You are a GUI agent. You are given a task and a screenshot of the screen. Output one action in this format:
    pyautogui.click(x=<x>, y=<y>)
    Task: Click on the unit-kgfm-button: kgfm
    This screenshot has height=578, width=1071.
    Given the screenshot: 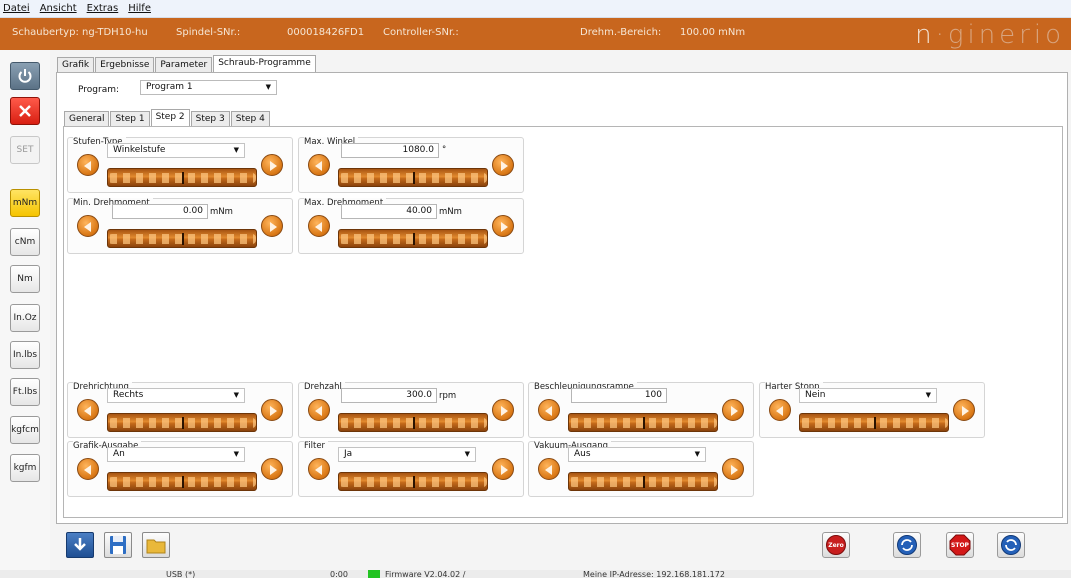 What is the action you would take?
    pyautogui.click(x=25, y=468)
    